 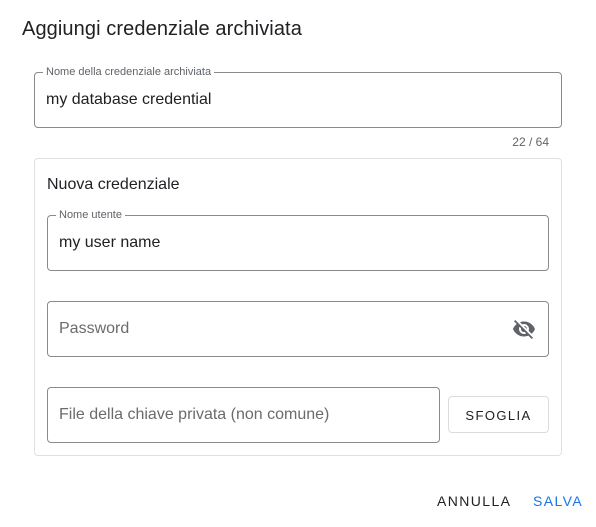 What do you see at coordinates (162, 29) in the screenshot?
I see `dialog-title: Aggiungi credenziale archiviata` at bounding box center [162, 29].